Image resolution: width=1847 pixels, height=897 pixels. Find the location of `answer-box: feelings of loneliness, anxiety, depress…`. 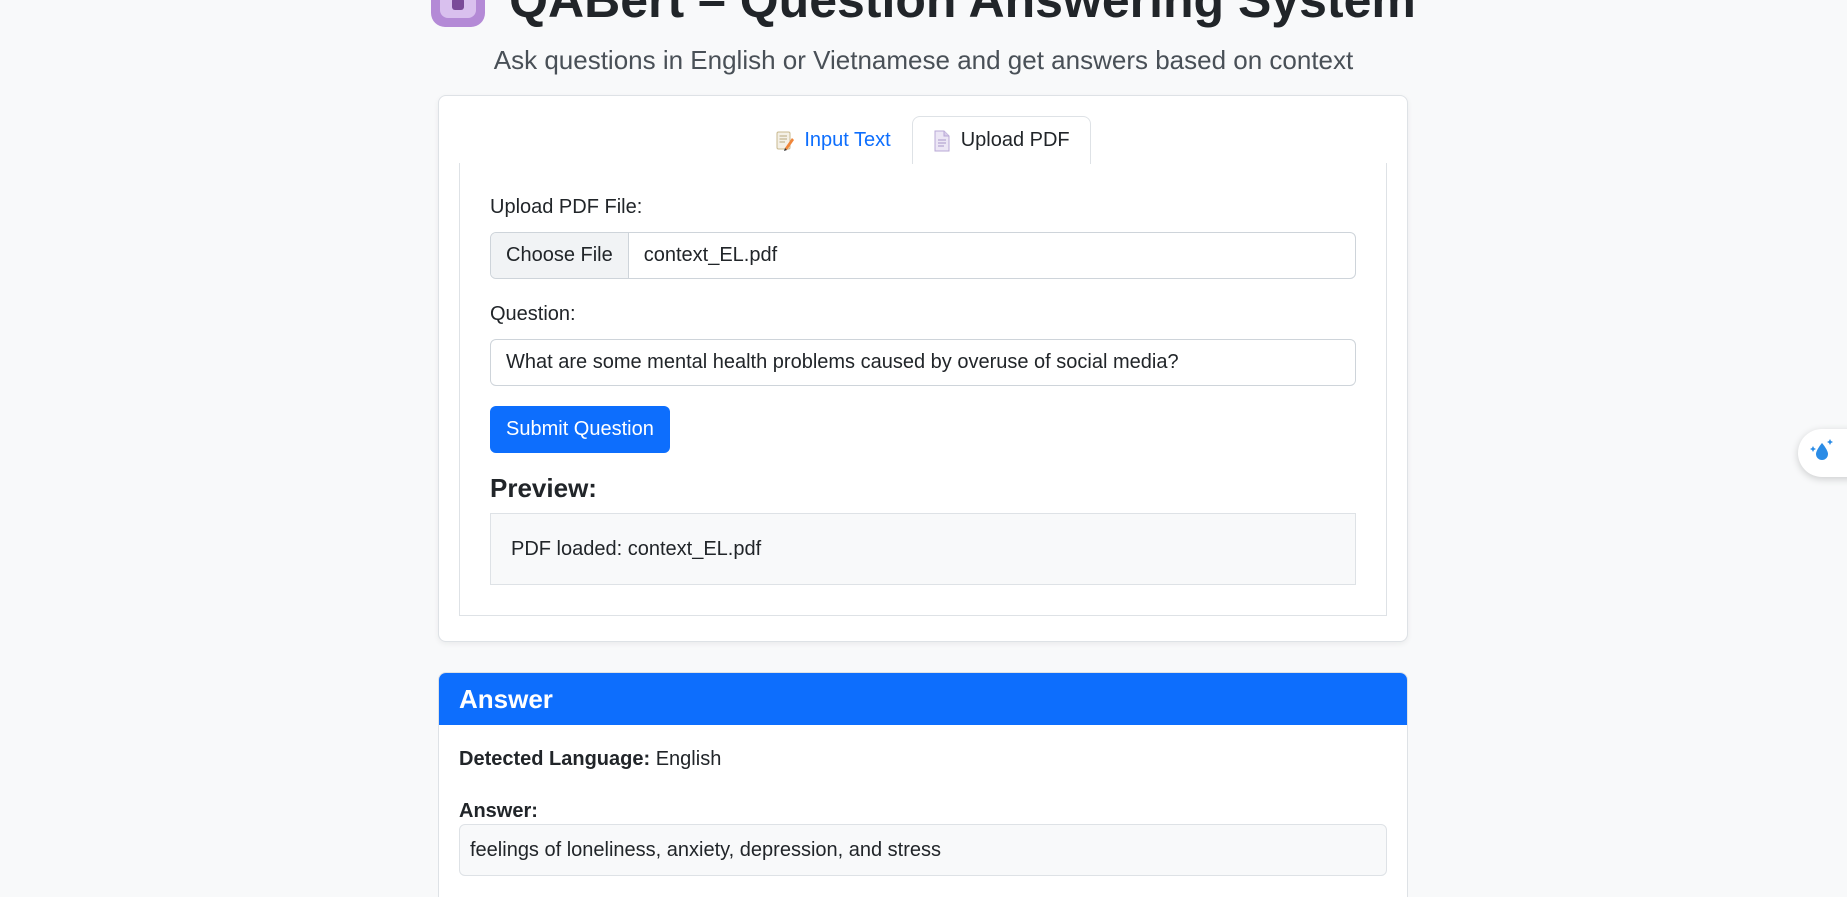

answer-box: feelings of loneliness, anxiety, depress… is located at coordinates (923, 850).